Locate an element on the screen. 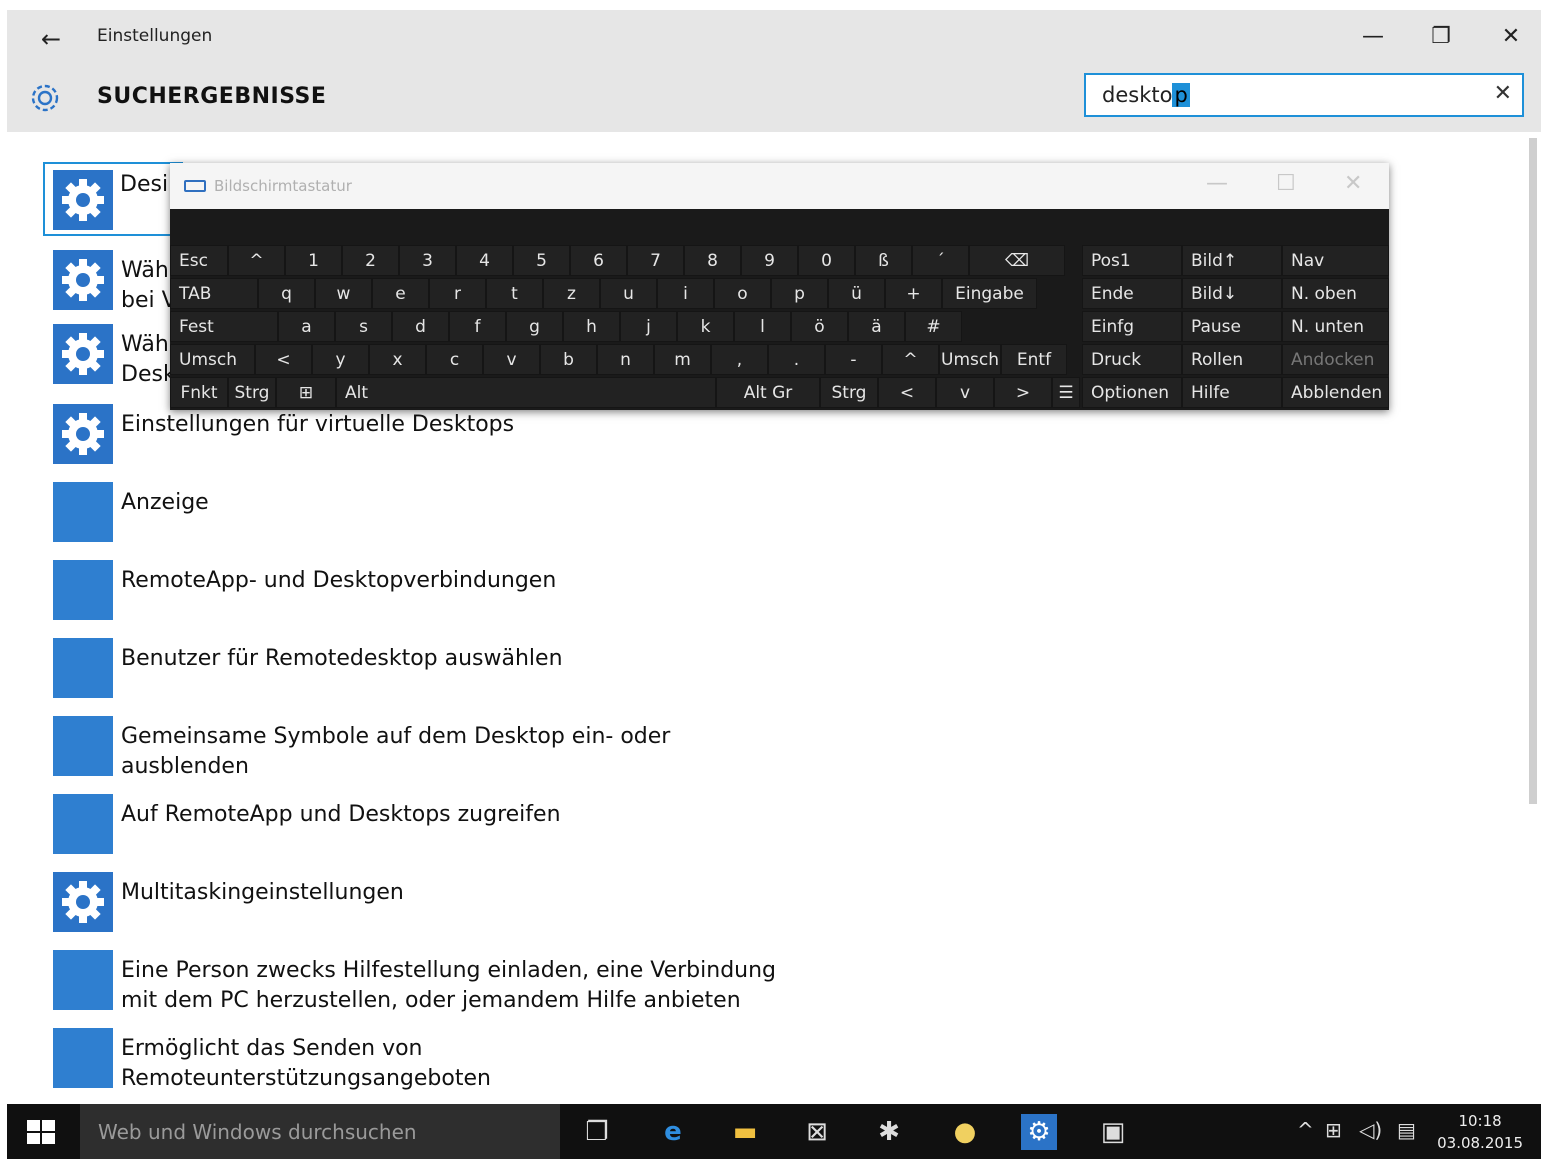  osk-key: , is located at coordinates (739, 359).